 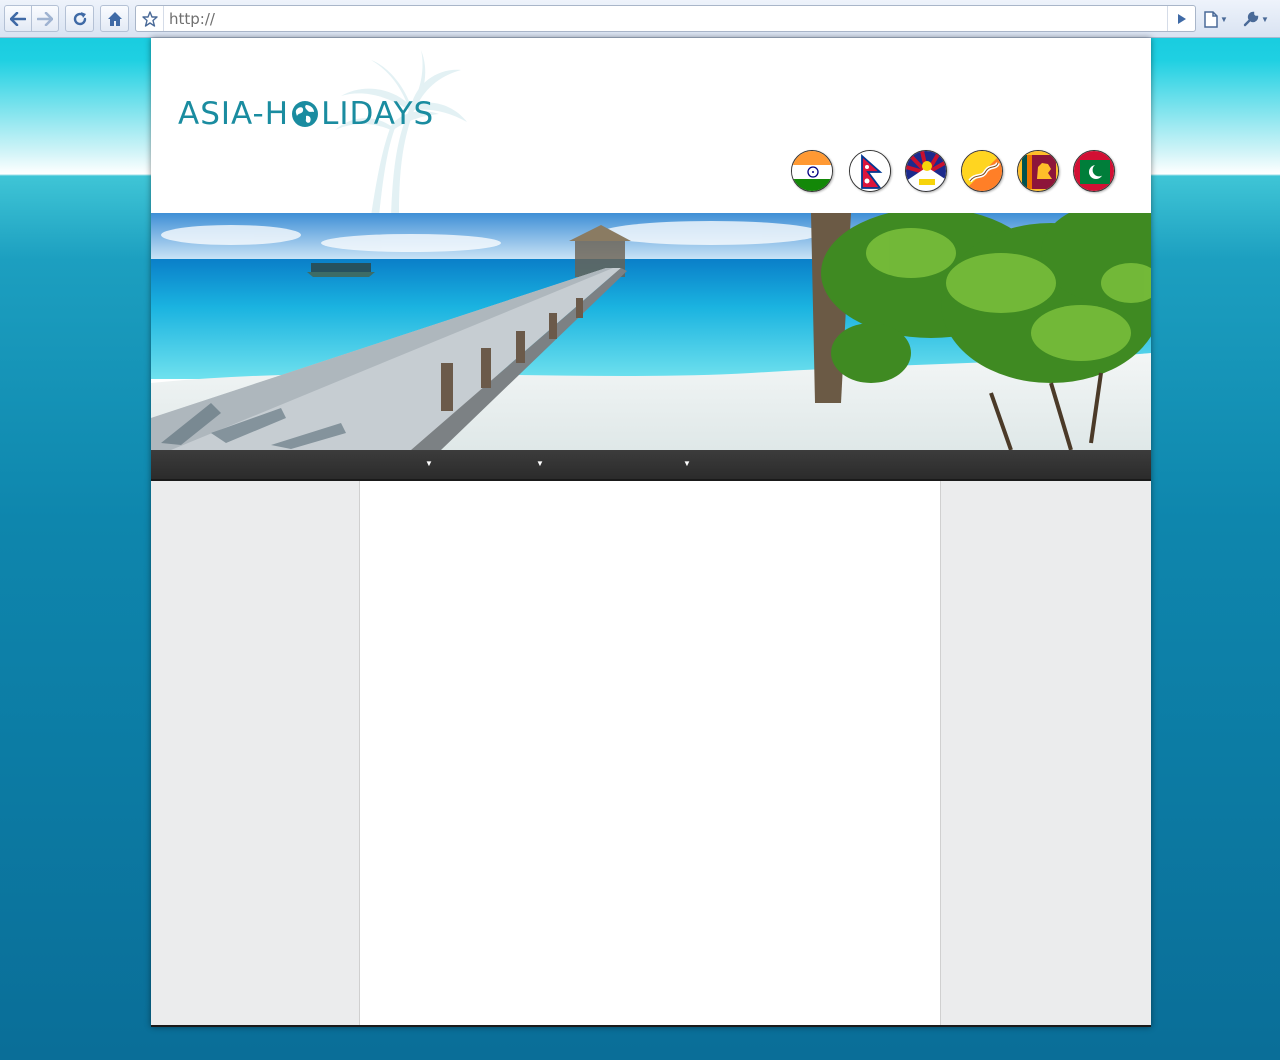 What do you see at coordinates (540, 463) in the screenshot?
I see `menu-dropdown-2: ▼` at bounding box center [540, 463].